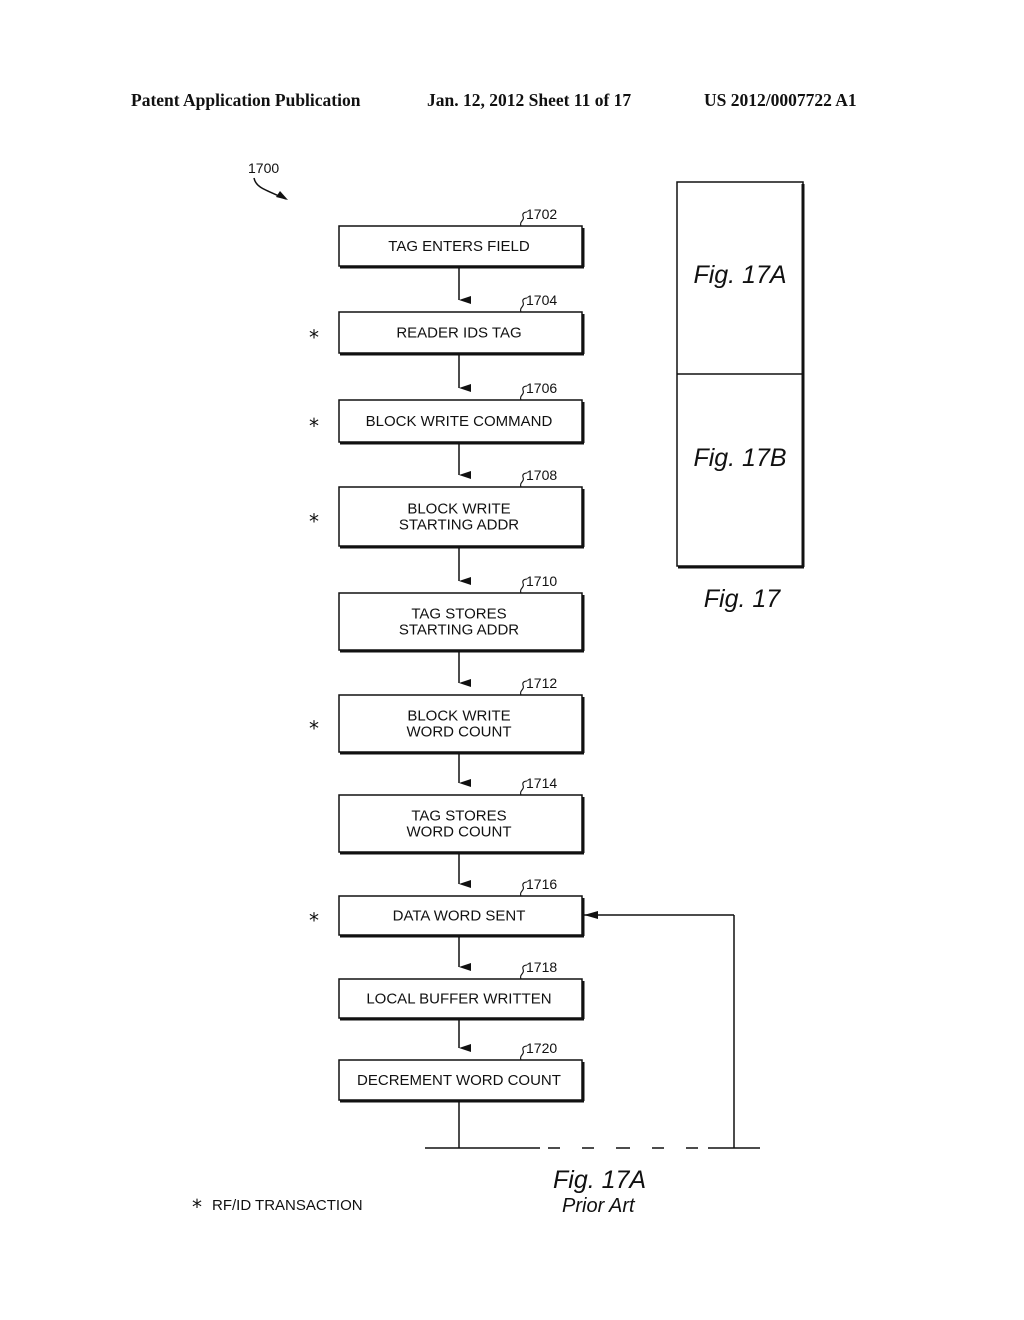  Describe the element at coordinates (541, 884) in the screenshot. I see `step-ref-number: 1716` at that location.